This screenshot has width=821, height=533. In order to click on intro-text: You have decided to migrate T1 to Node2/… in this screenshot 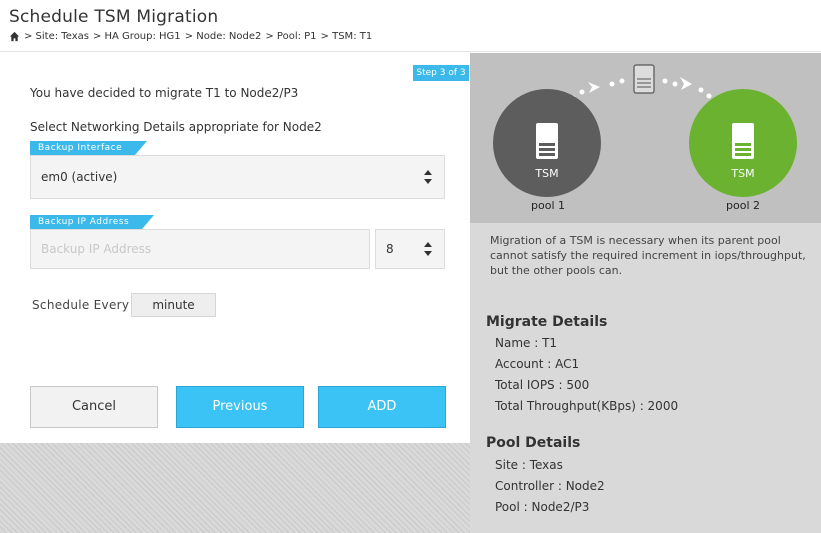, I will do `click(164, 93)`.